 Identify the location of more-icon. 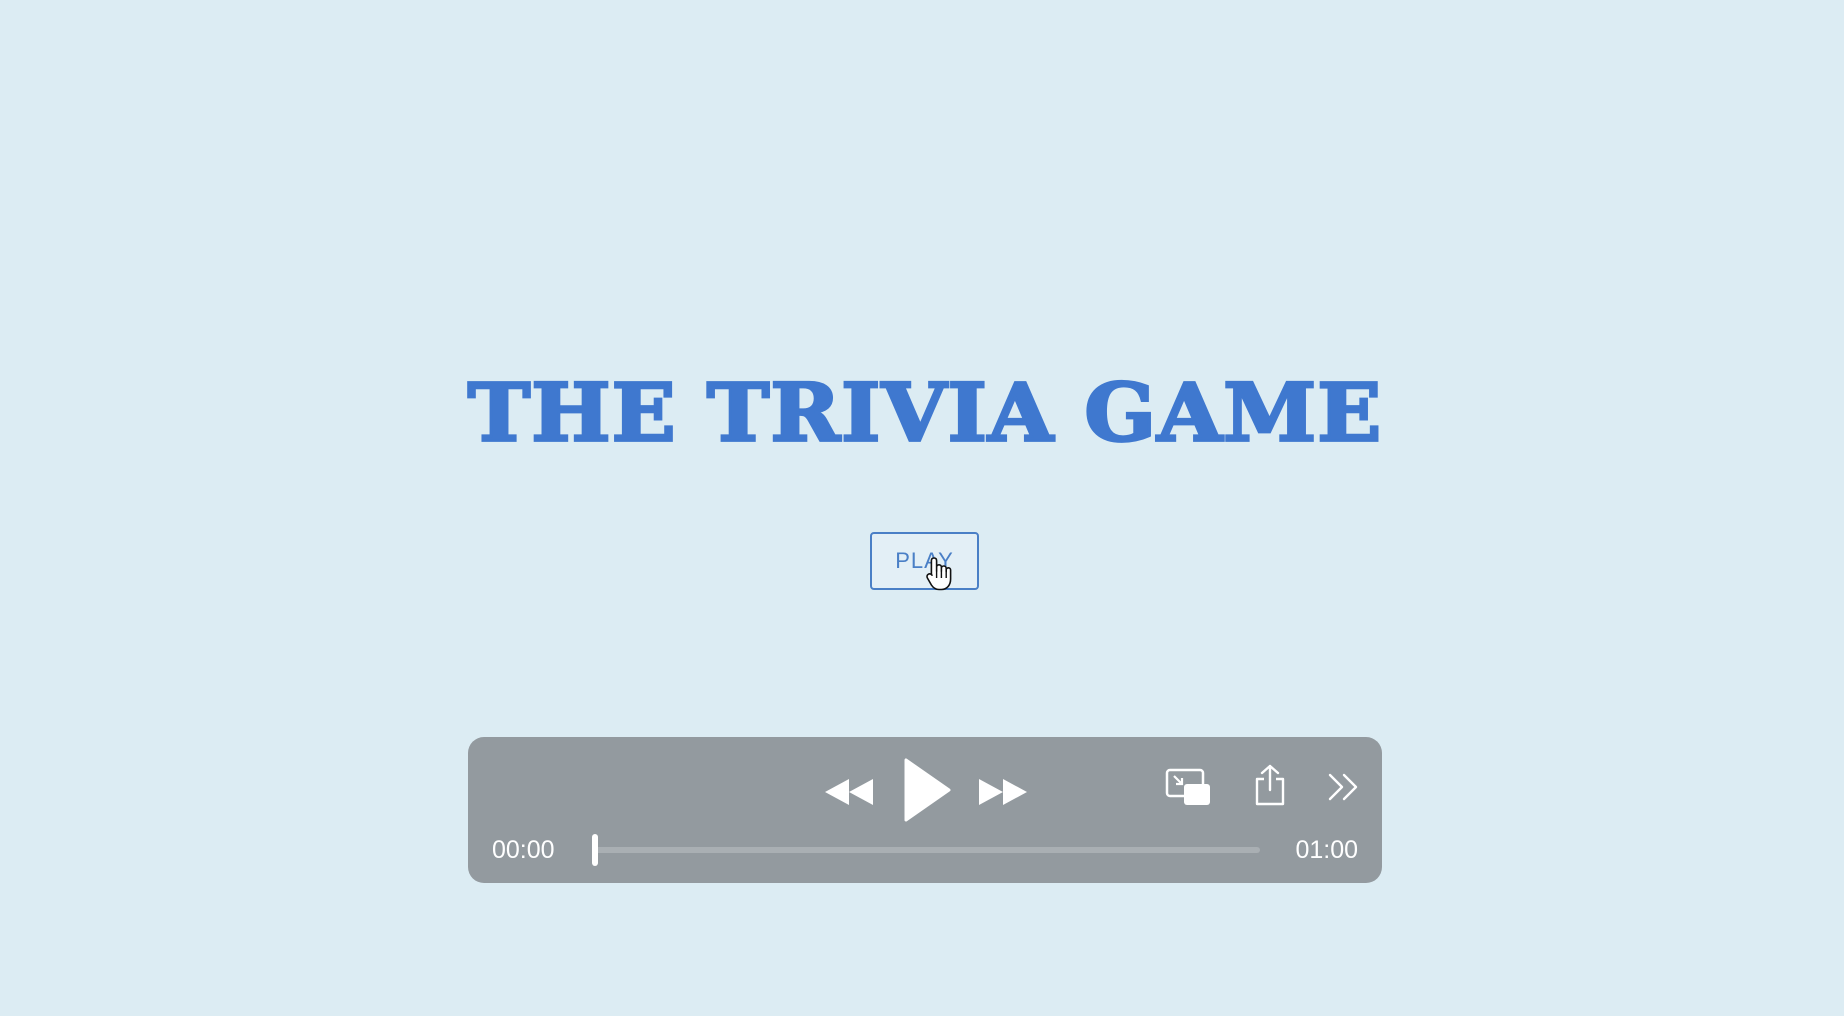
(1344, 787).